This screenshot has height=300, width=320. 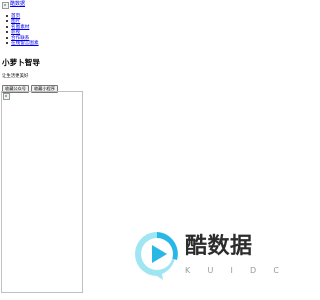 What do you see at coordinates (219, 246) in the screenshot?
I see `watermark-title: 酷数据` at bounding box center [219, 246].